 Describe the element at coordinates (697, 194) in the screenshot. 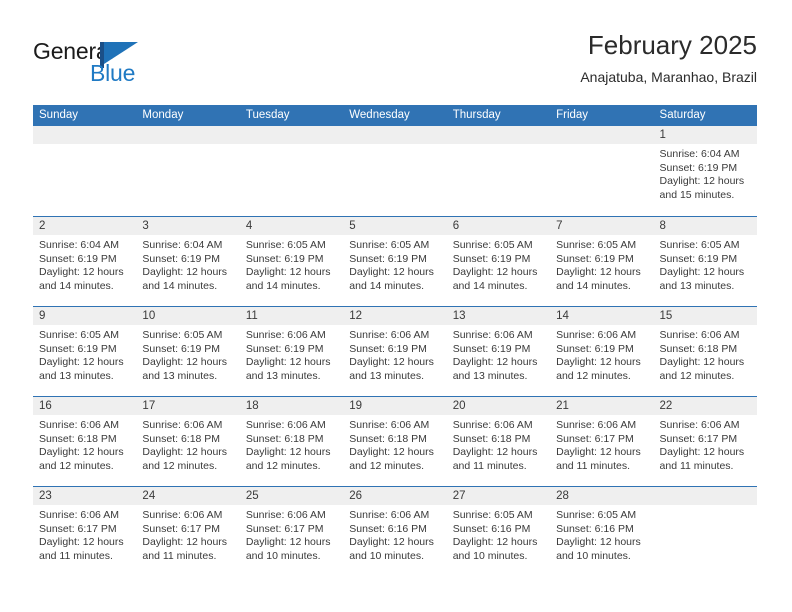

I see `daylight-text-line2: and 15 minutes.` at that location.